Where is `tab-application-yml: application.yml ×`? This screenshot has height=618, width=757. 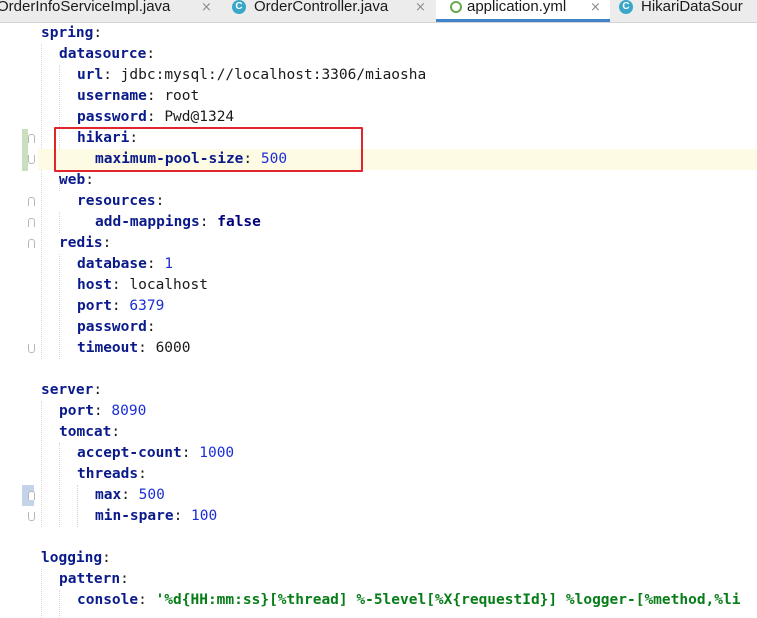
tab-application-yml: application.yml × is located at coordinates (523, 11).